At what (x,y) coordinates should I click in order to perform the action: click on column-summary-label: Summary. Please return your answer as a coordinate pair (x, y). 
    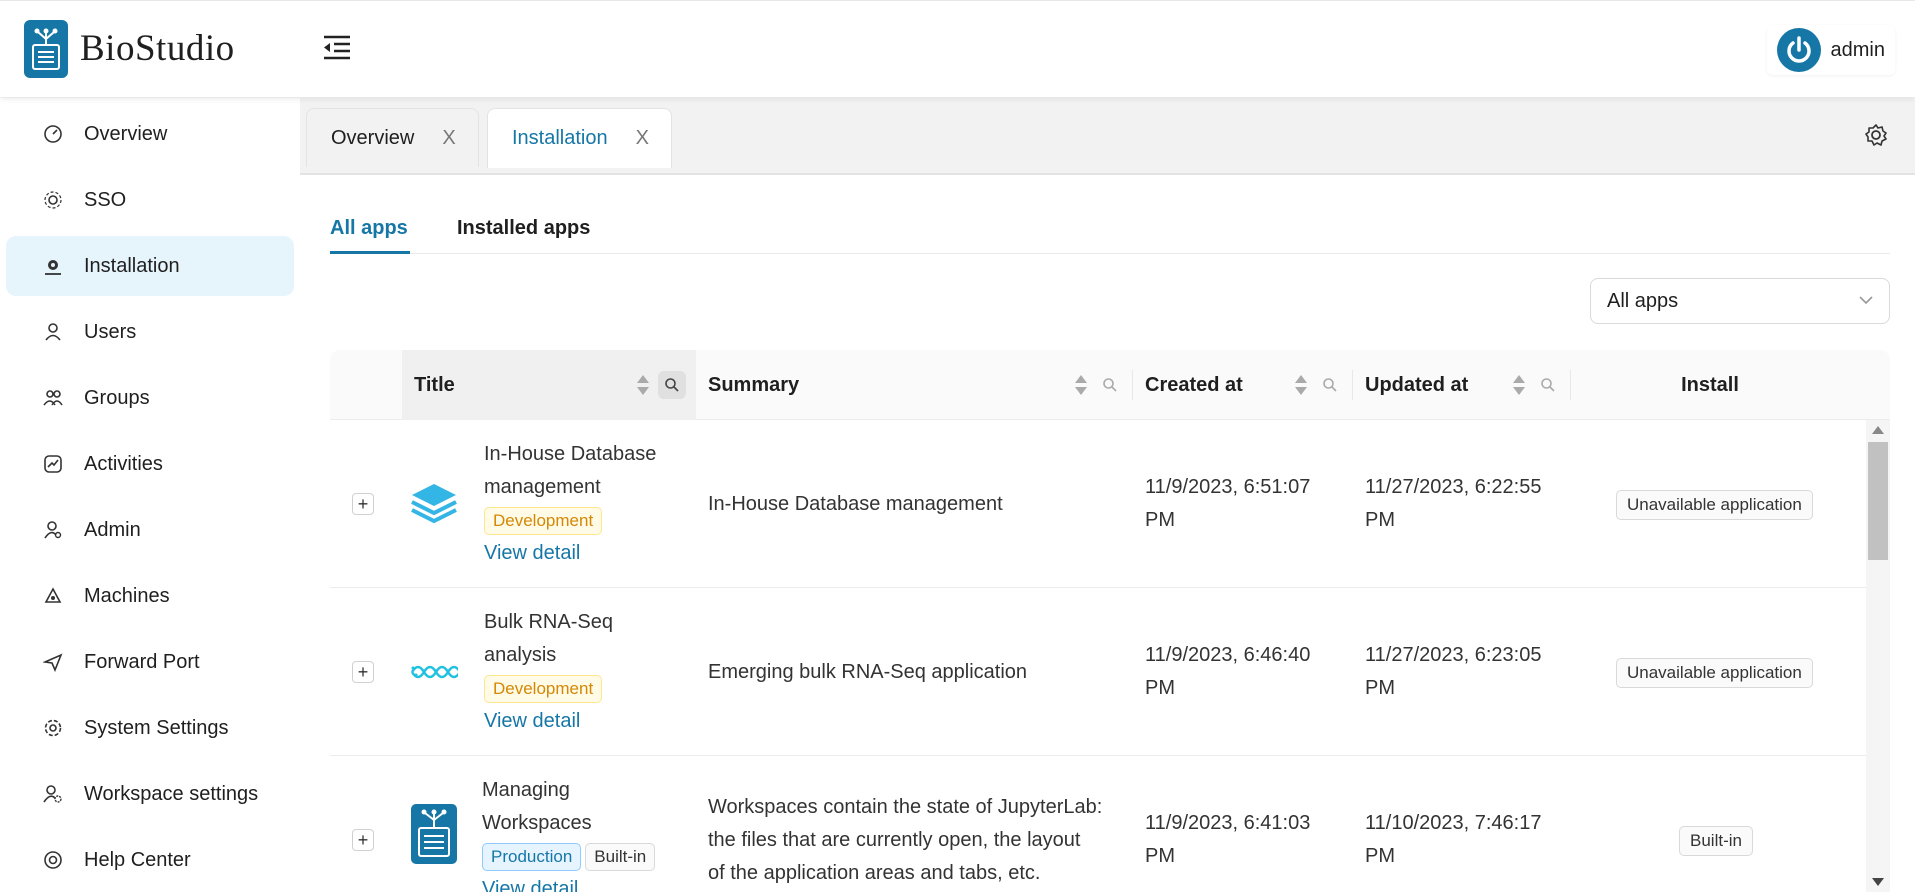
    Looking at the image, I should click on (754, 384).